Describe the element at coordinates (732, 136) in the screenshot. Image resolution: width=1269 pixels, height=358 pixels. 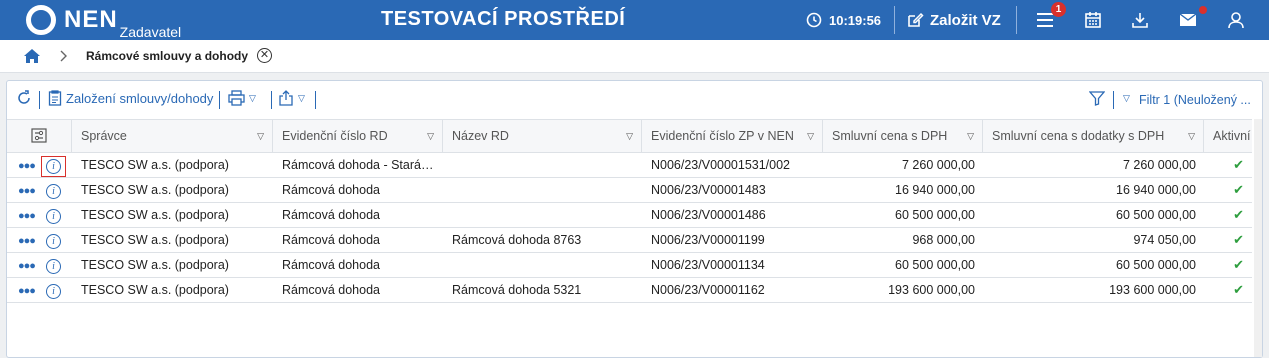
I see `column-header-evidencni-cislo-zp: Evidenční číslo ZP v NEN ▽` at that location.